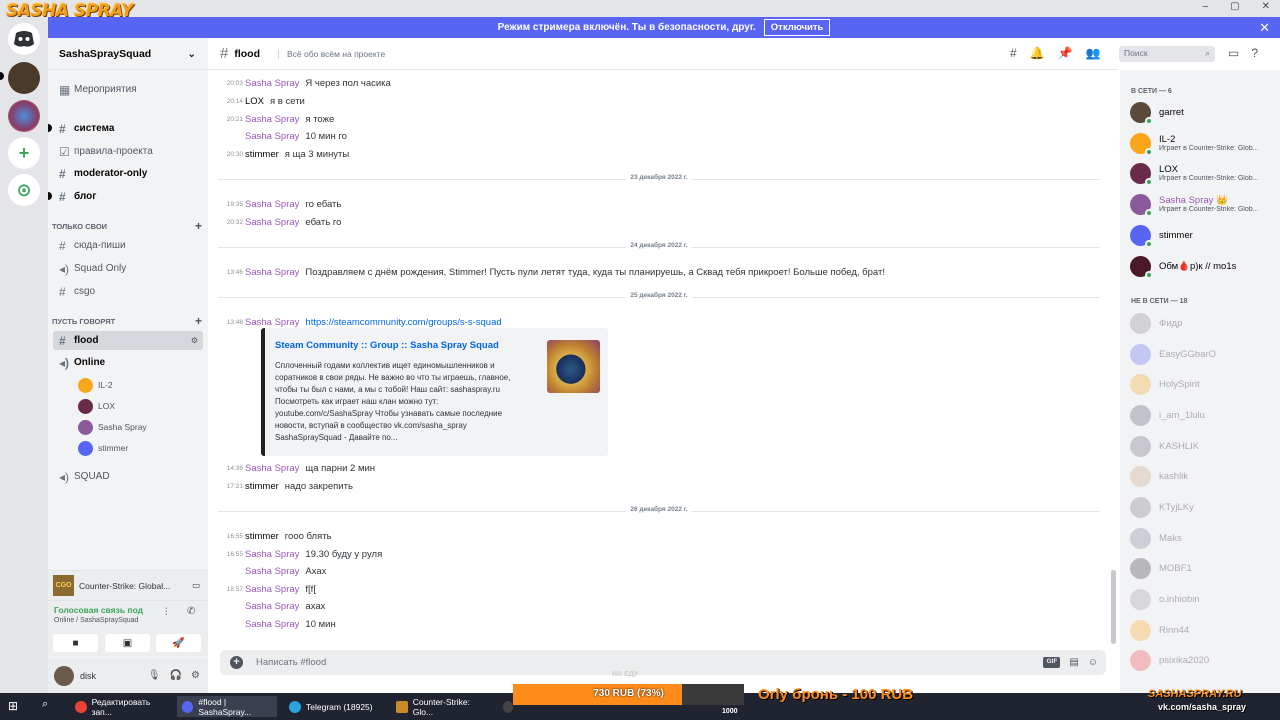 This screenshot has width=1280, height=720. I want to click on member: psixika2020, so click(1202, 660).